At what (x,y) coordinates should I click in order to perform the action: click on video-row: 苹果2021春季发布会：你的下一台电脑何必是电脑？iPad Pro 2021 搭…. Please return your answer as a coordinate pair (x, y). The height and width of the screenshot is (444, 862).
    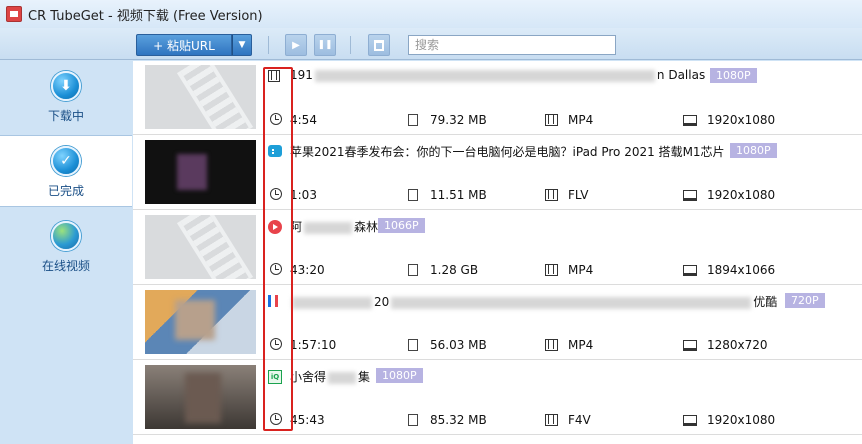
    Looking at the image, I should click on (497, 173).